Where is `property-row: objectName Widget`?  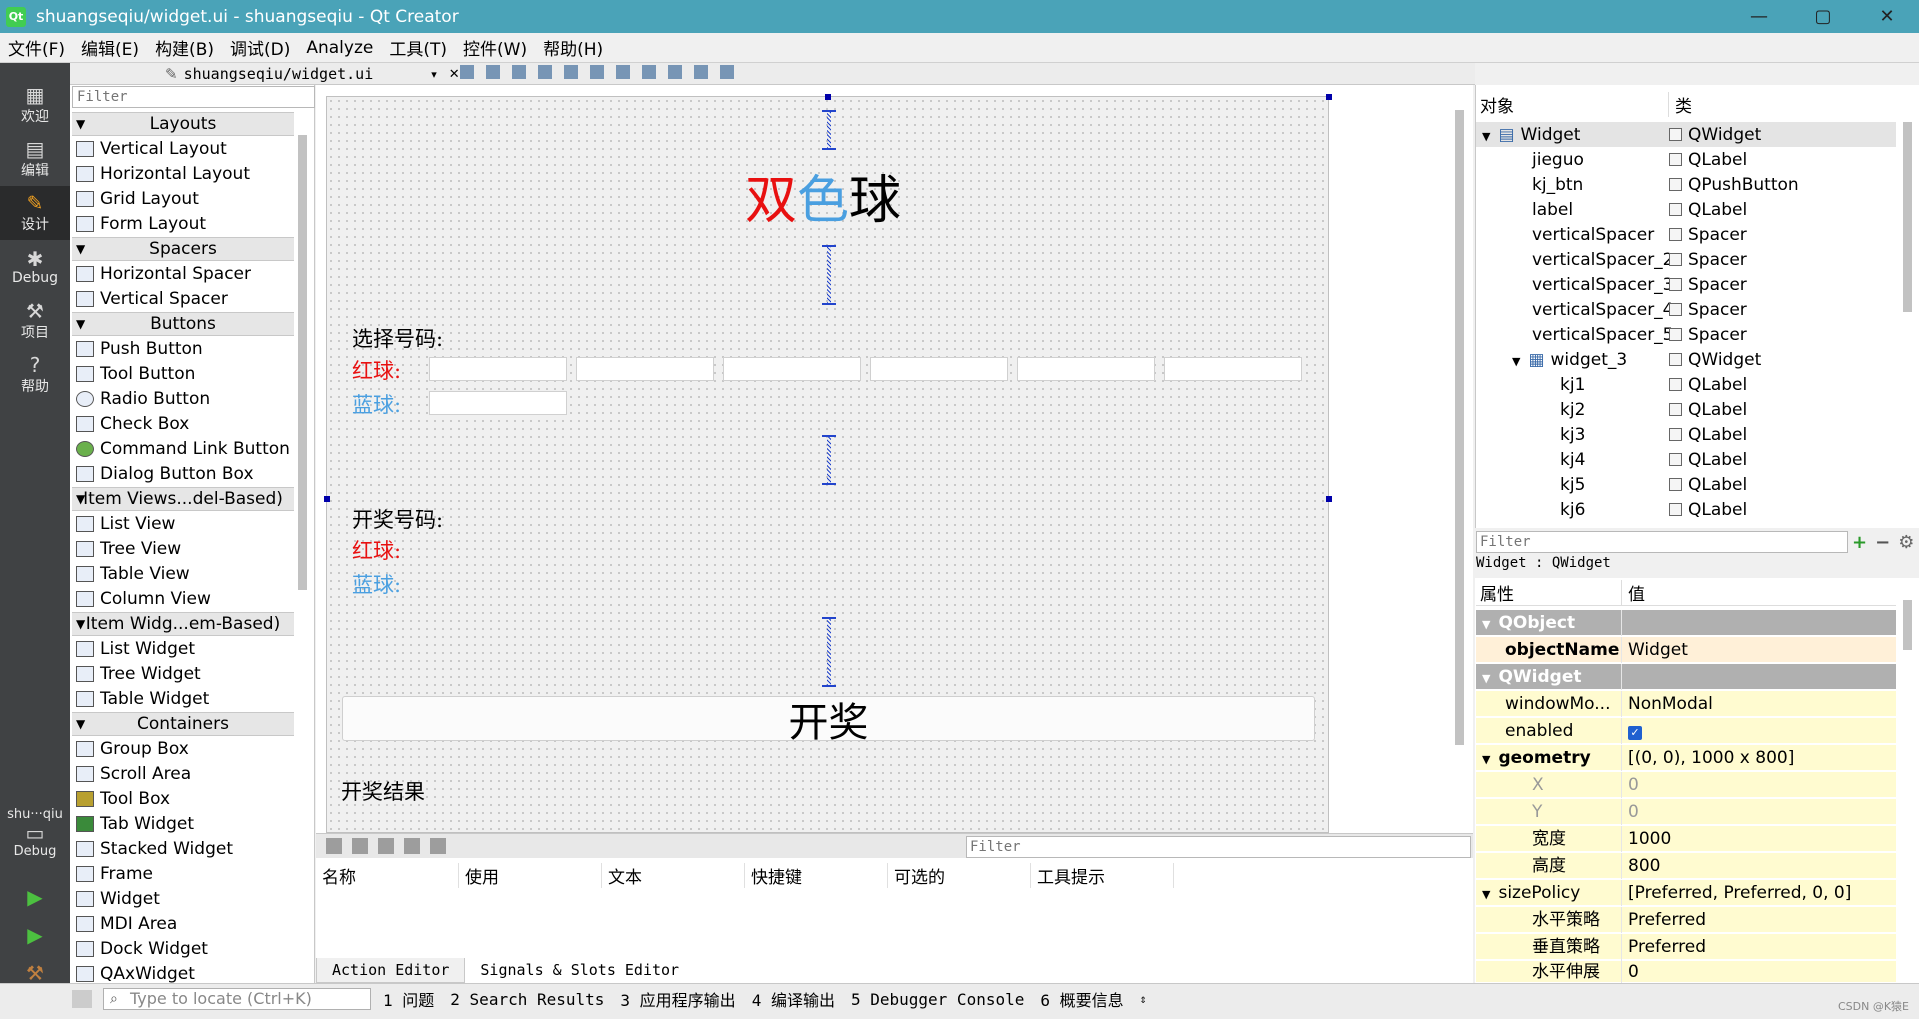
property-row: objectName Widget is located at coordinates (1686, 649).